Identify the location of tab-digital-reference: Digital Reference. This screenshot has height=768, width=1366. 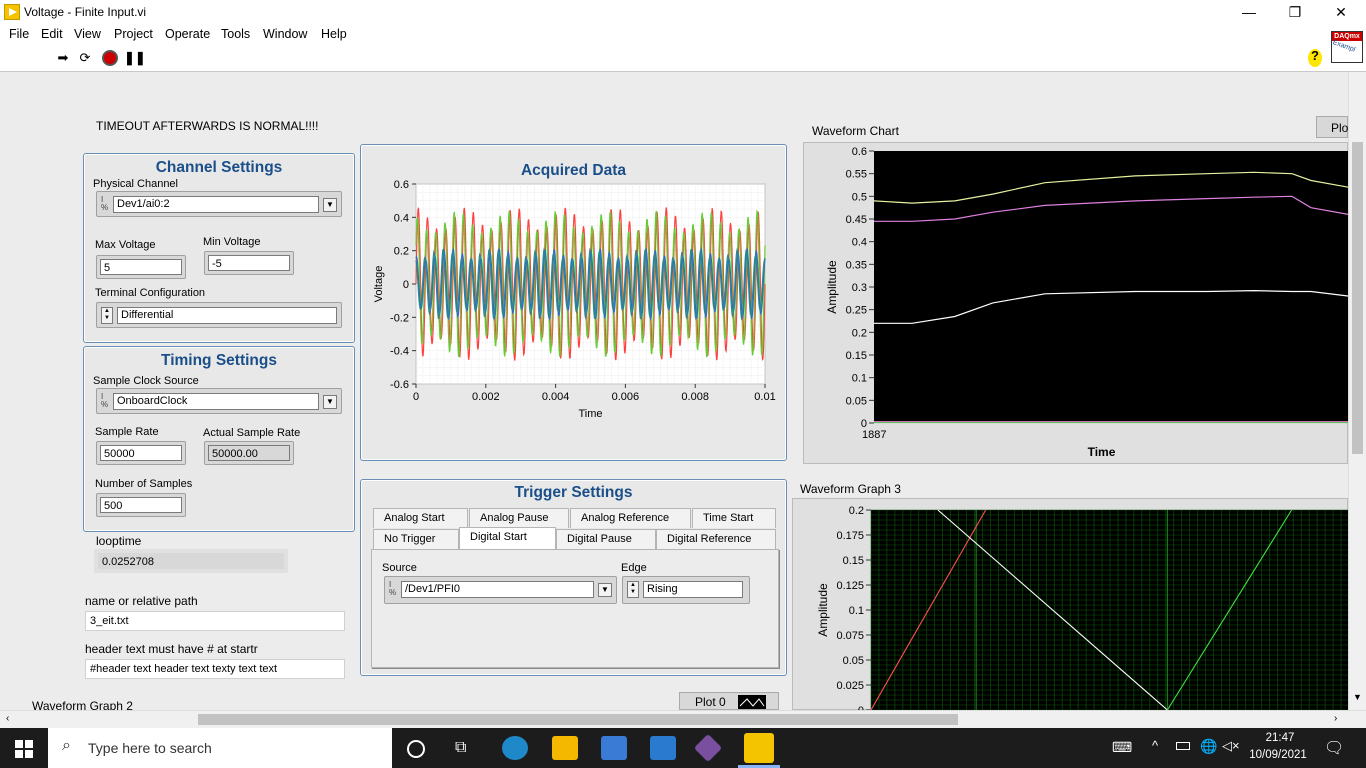
(716, 539).